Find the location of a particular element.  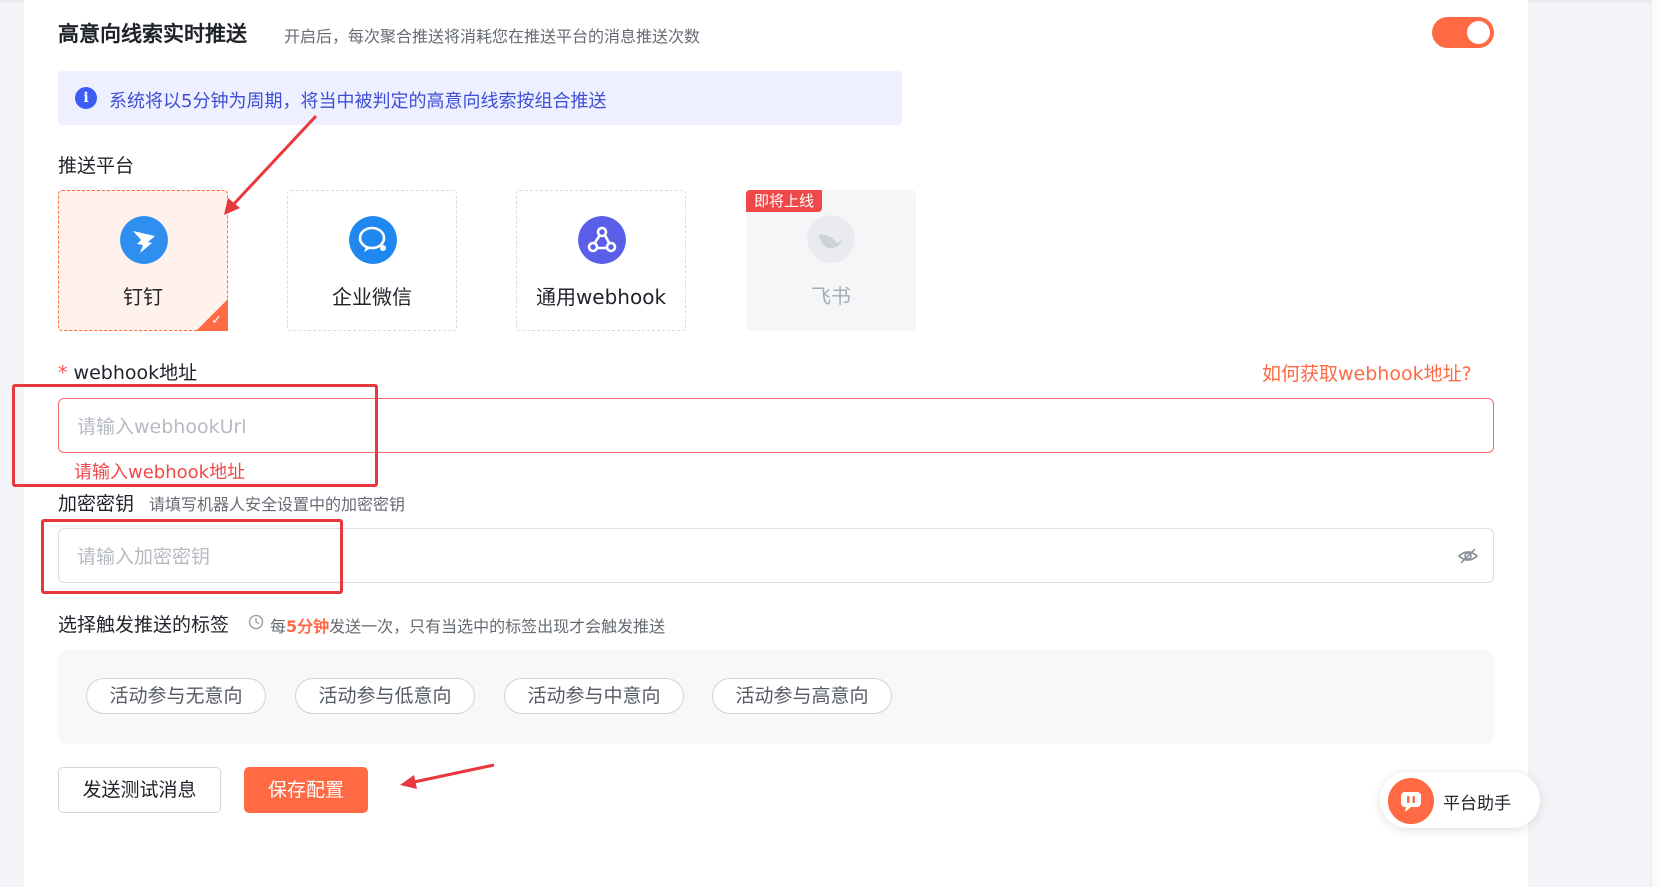

tags-container: 活动参与无意向 活动参与低意向 活动参与中意向 活动参与高意向 is located at coordinates (776, 697).